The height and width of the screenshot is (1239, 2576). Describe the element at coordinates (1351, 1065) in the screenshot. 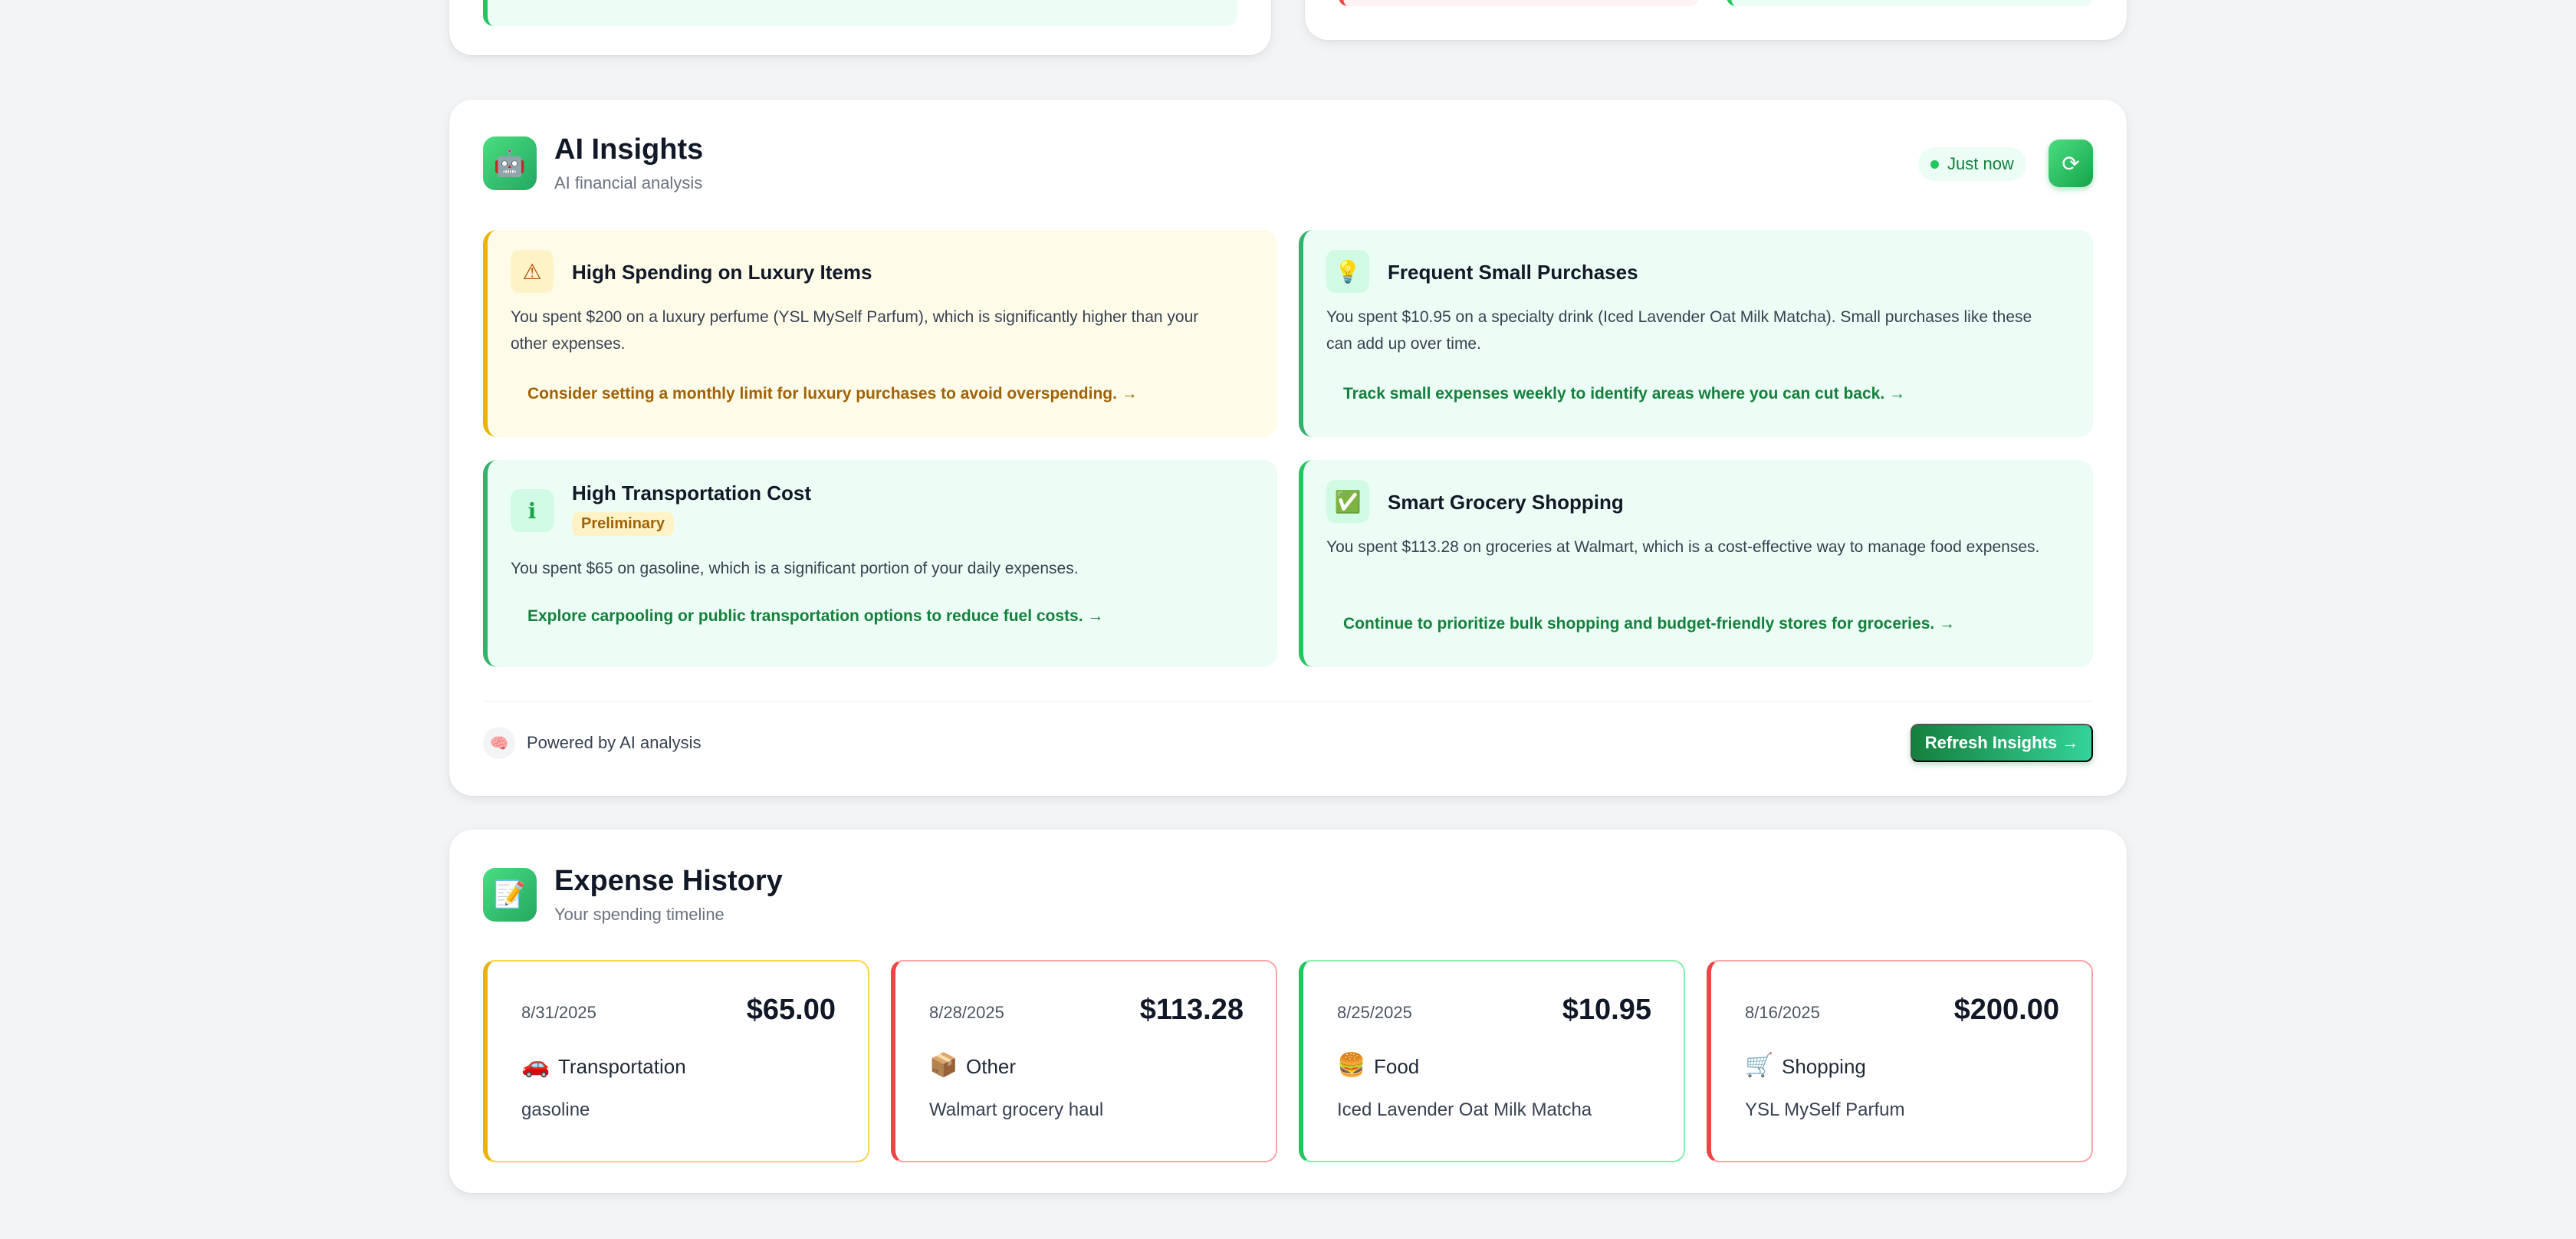

I see `burger-icon: 🍔` at that location.